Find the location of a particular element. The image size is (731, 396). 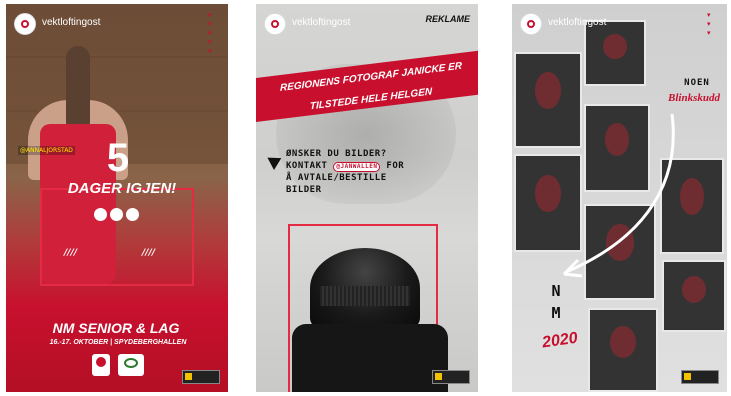

curved-arrow-icon is located at coordinates (618, 195).